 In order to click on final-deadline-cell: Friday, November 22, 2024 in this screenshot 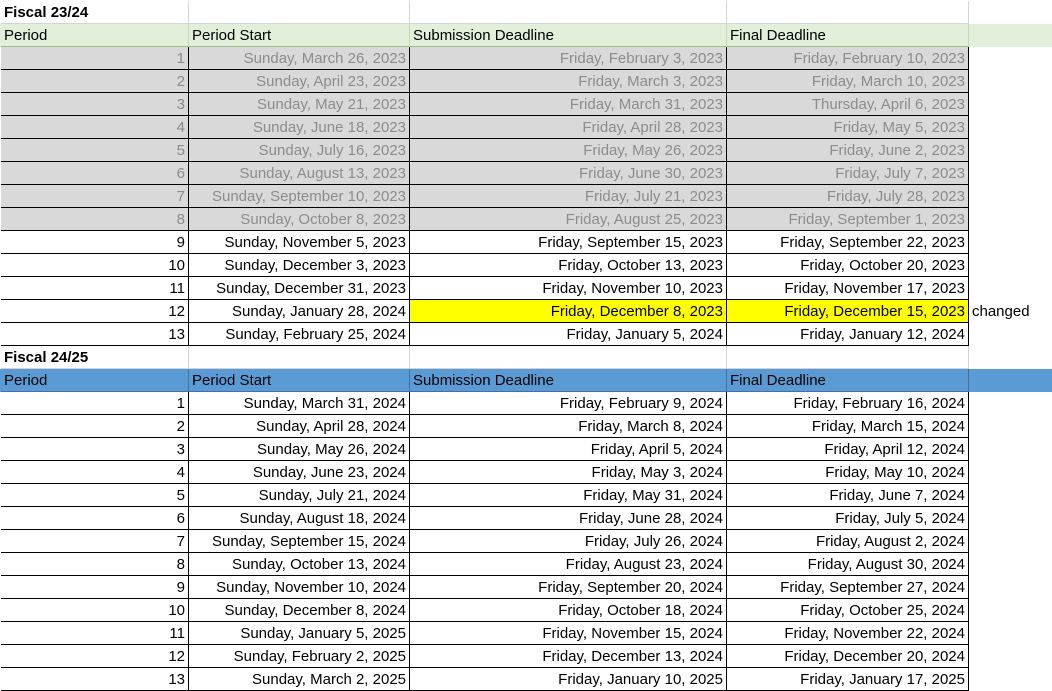, I will do `click(848, 633)`.